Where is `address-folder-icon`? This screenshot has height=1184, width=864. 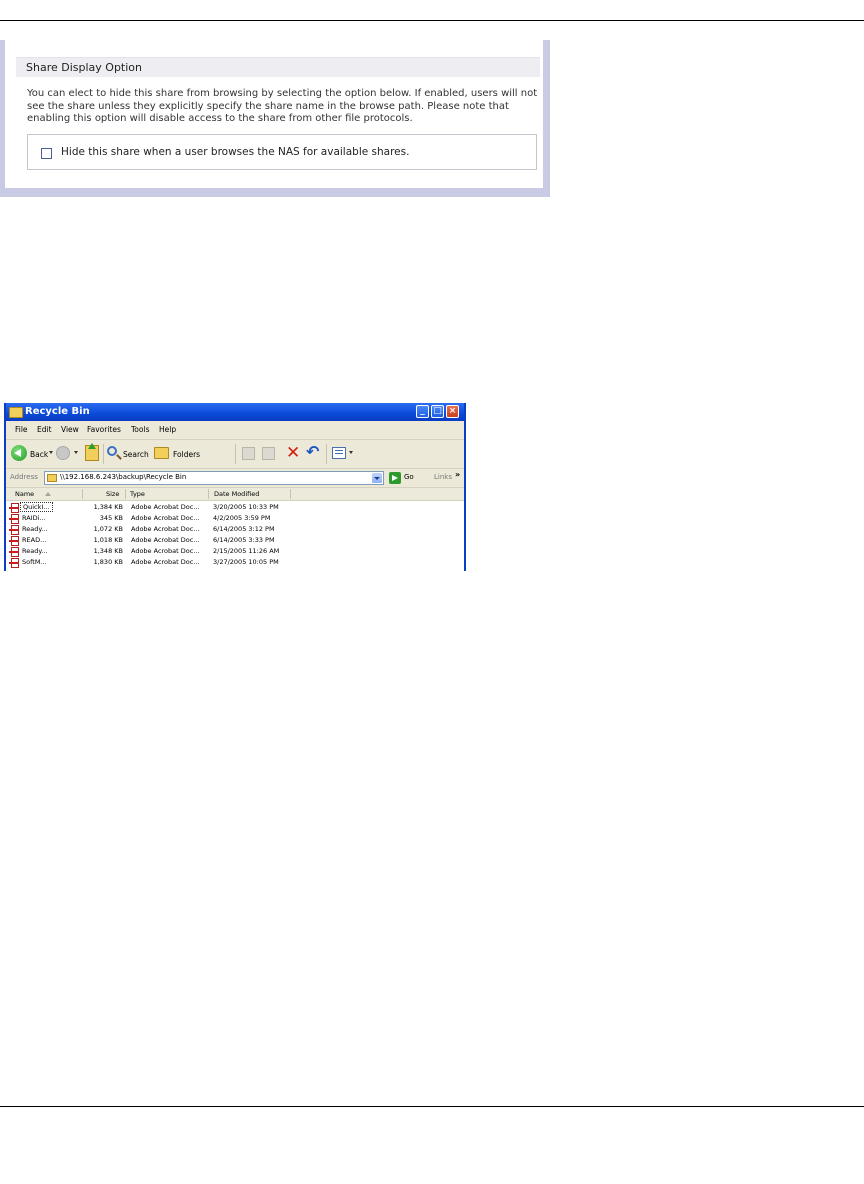
address-folder-icon is located at coordinates (52, 478).